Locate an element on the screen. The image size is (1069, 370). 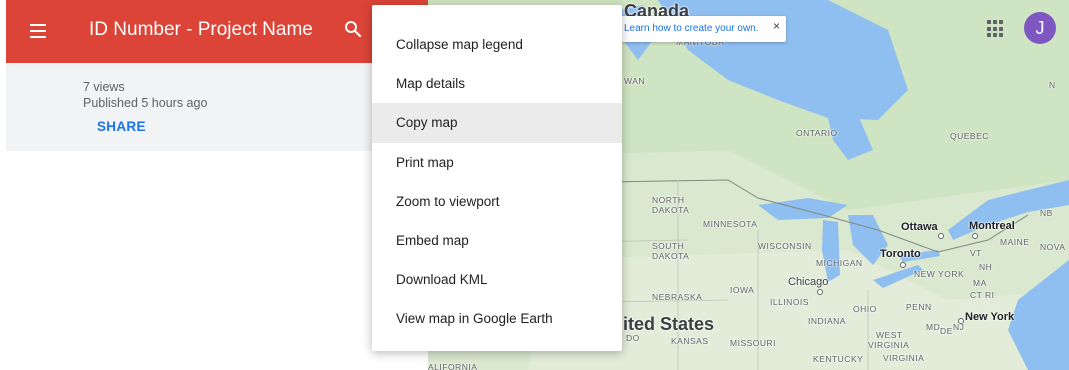
learn-tooltip: Learn how to create your own. × is located at coordinates (702, 29).